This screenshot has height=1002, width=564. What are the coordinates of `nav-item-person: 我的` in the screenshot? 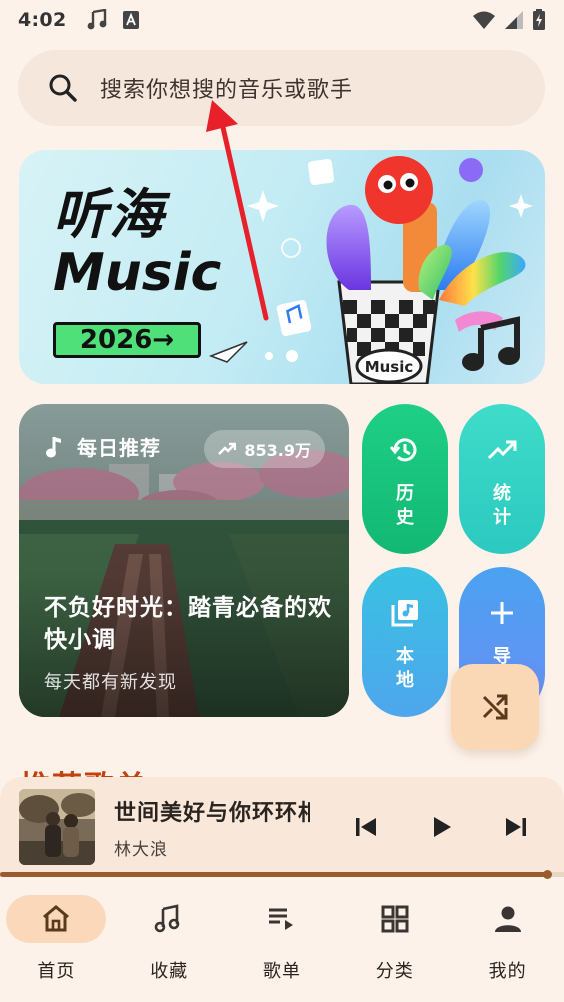 It's located at (507, 941).